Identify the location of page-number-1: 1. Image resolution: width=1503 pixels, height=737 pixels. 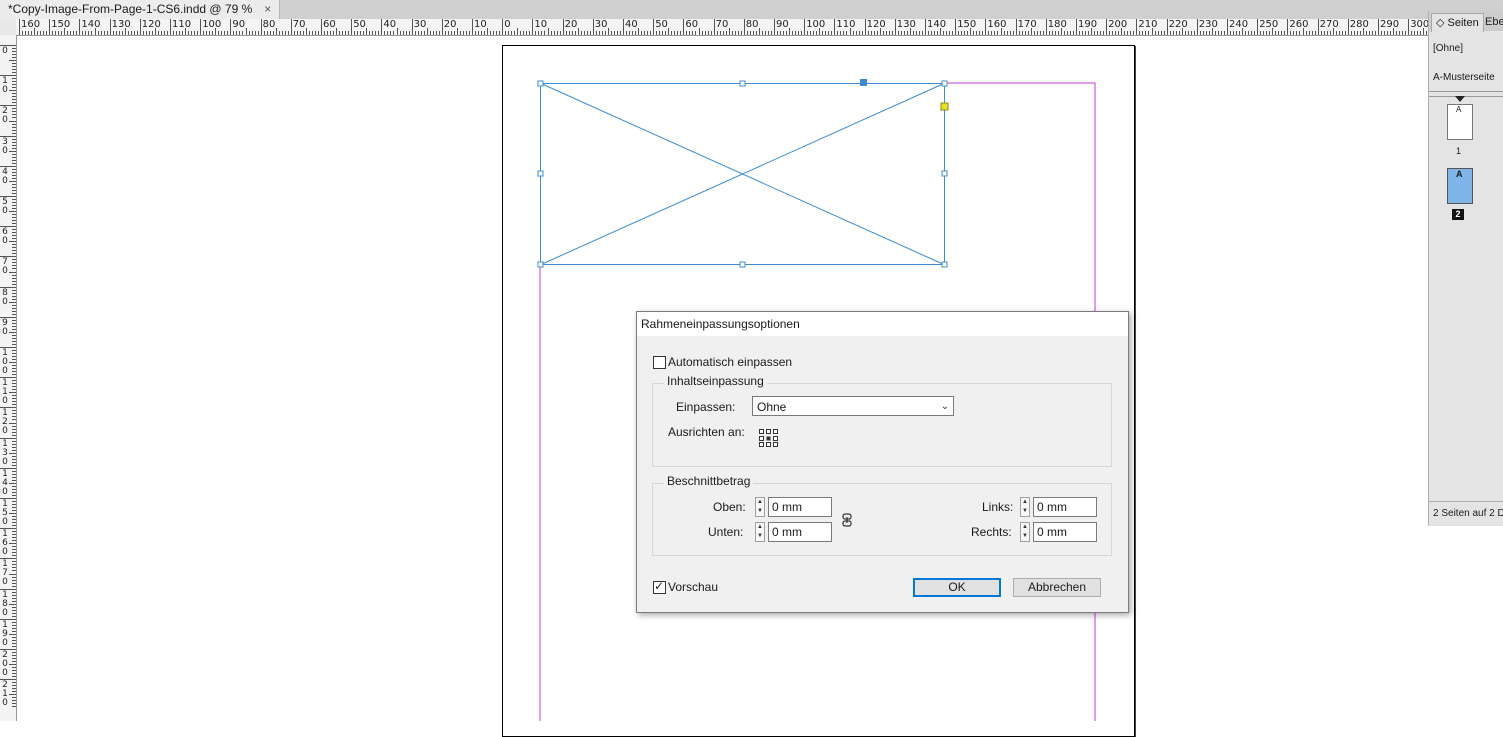
(1459, 151).